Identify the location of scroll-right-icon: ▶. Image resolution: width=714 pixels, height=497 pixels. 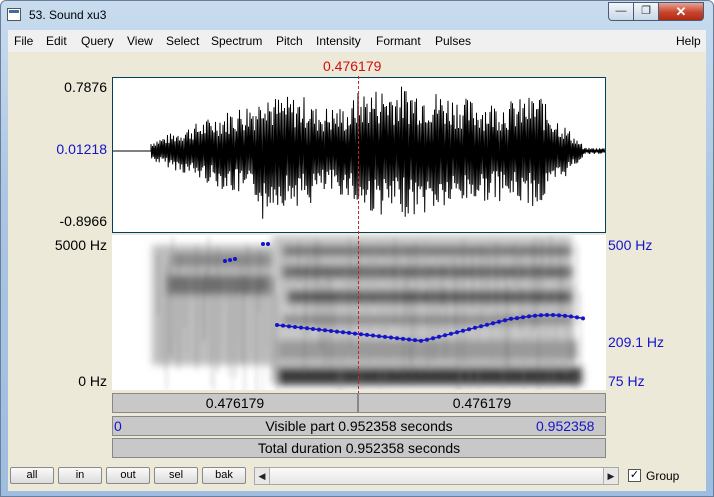
(611, 476).